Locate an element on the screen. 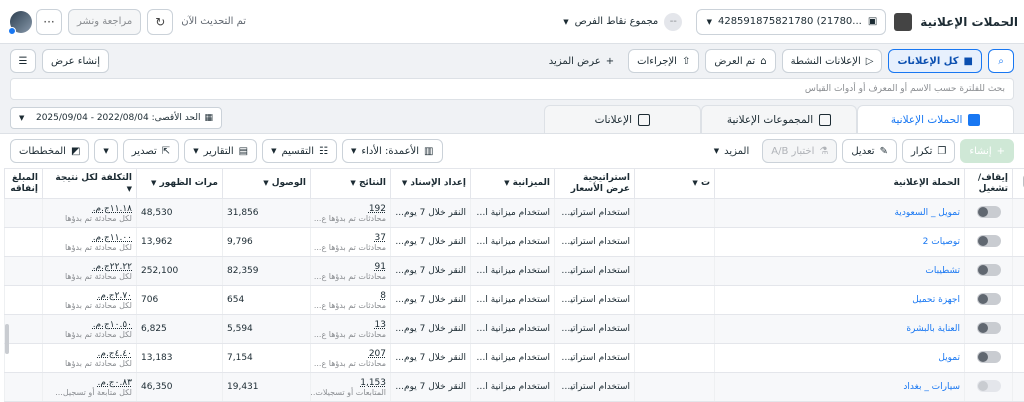 The width and height of the screenshot is (1024, 402). account-selector: ▣ 428591875821780 (21780... ▼ is located at coordinates (791, 21).